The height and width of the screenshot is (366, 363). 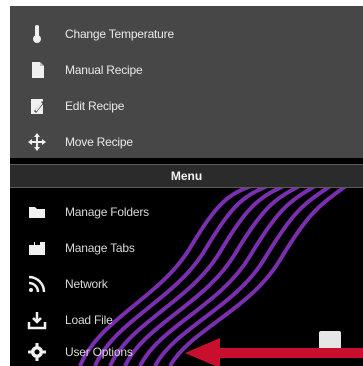 What do you see at coordinates (86, 284) in the screenshot?
I see `menu-item-label: Network` at bounding box center [86, 284].